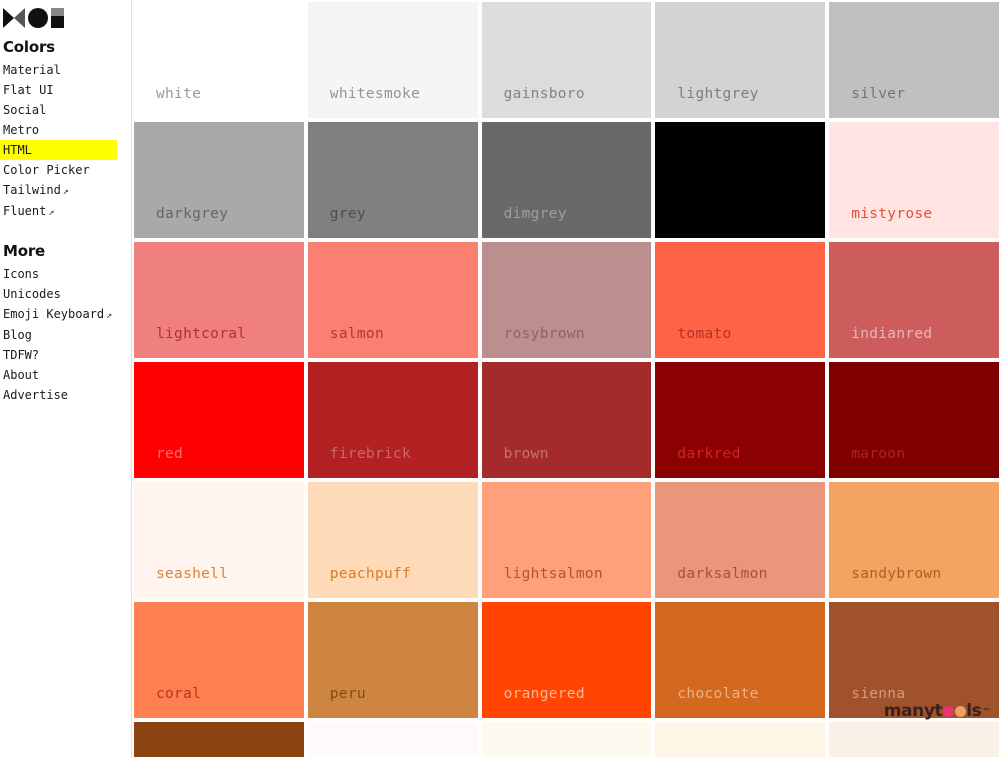 This screenshot has height=757, width=1000. I want to click on color-swatch: grey, so click(392, 180).